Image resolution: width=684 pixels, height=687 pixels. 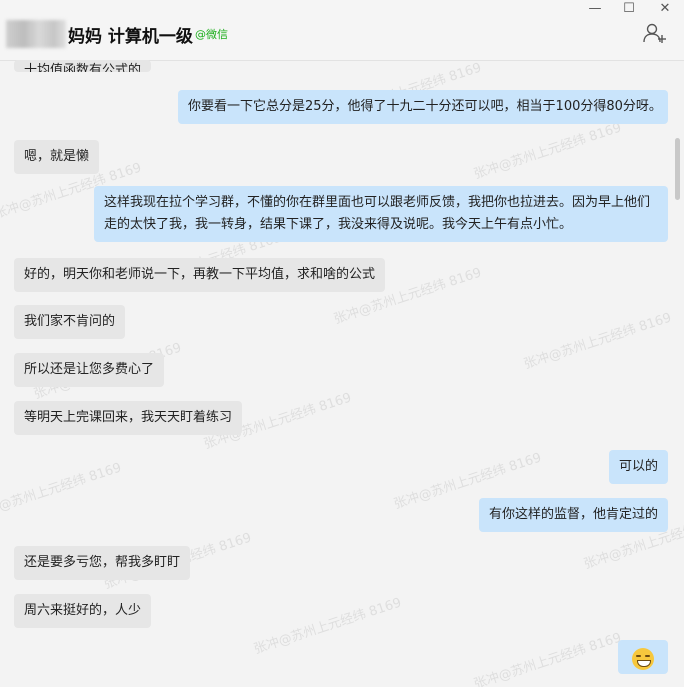 What do you see at coordinates (211, 34) in the screenshot?
I see `wechat-source-tag: @微信` at bounding box center [211, 34].